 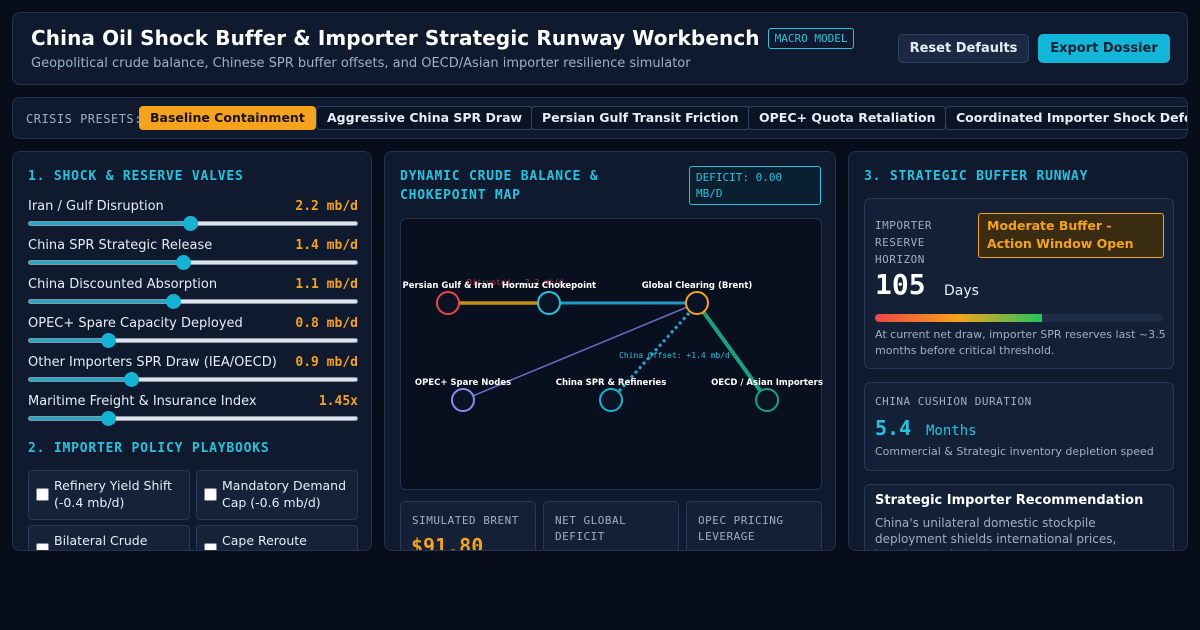 What do you see at coordinates (549, 286) in the screenshot?
I see `node-label-hormuz: Hormuz Chokepoint` at bounding box center [549, 286].